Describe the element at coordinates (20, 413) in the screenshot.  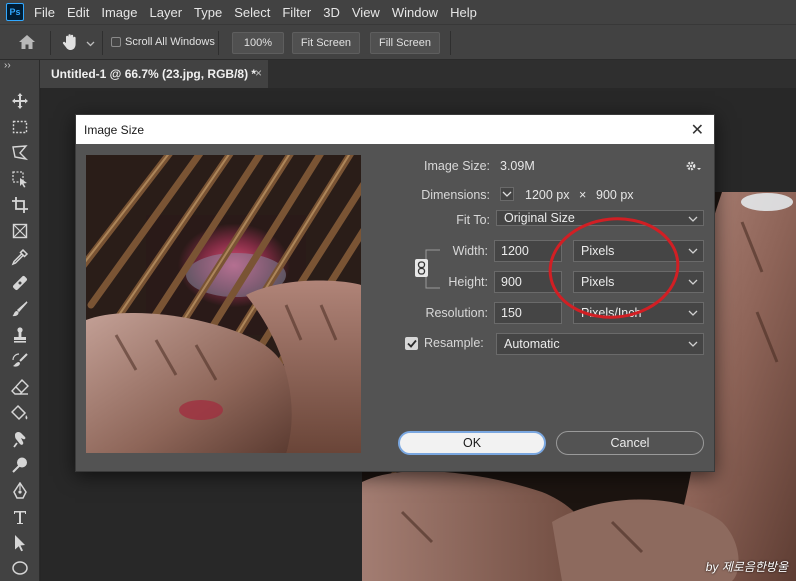
I see `paint-bucket-tool-icon` at that location.